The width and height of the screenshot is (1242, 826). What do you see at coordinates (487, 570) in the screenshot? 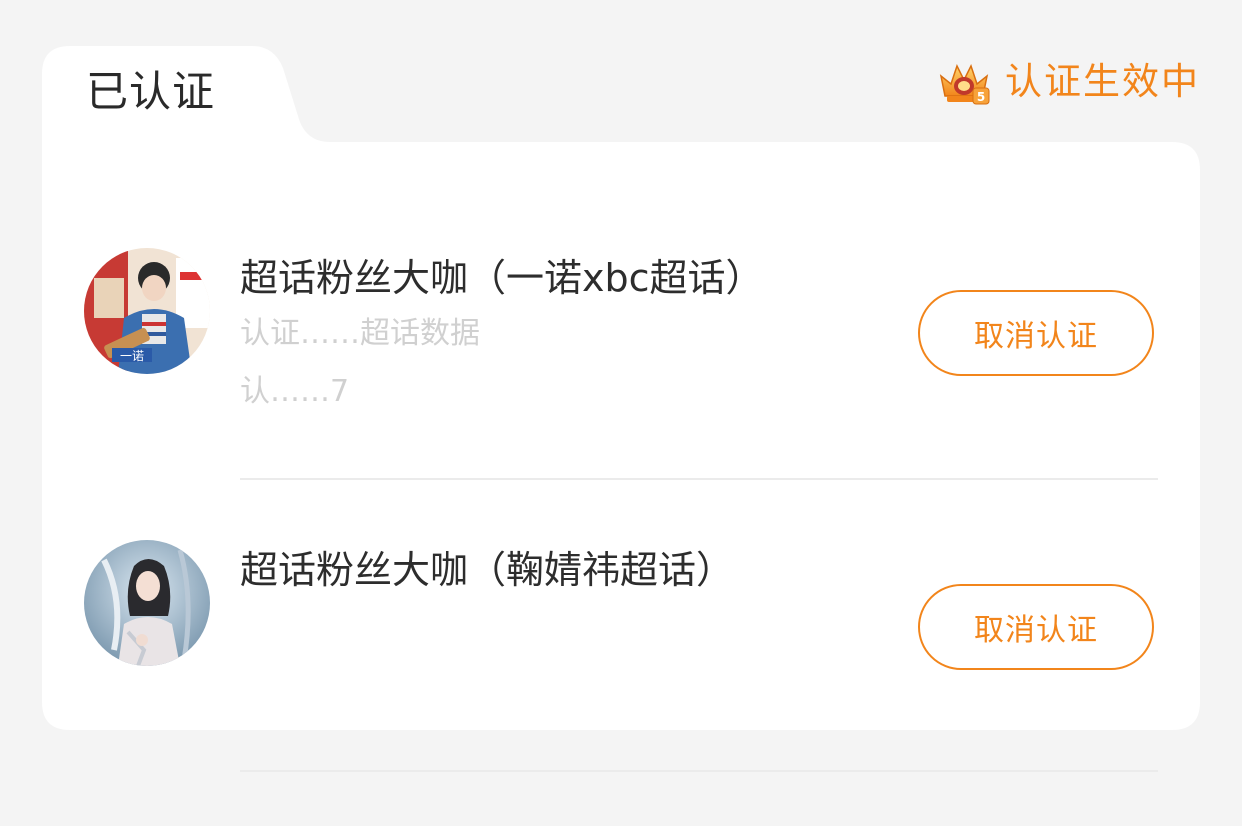
I see `item-title: 超话粉丝大咖（鞠婧祎超话）` at bounding box center [487, 570].